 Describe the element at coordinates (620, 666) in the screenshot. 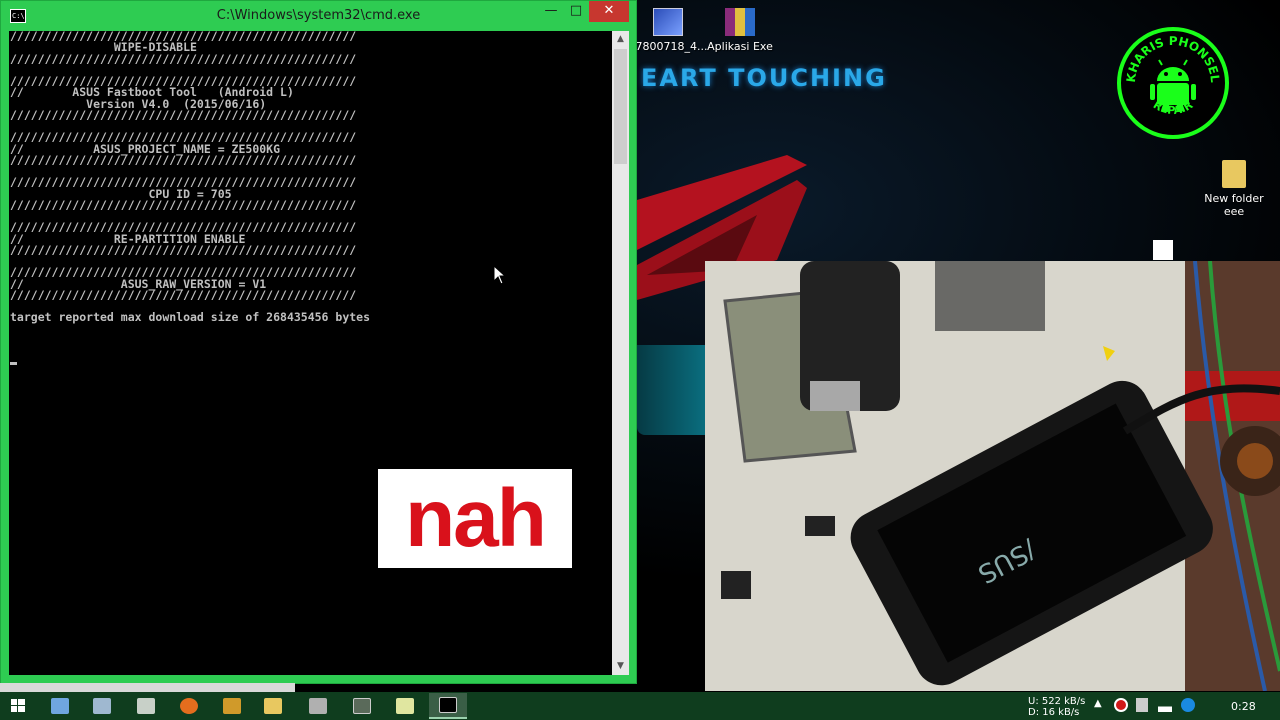

I see `scroll-down-icon: ▼` at that location.